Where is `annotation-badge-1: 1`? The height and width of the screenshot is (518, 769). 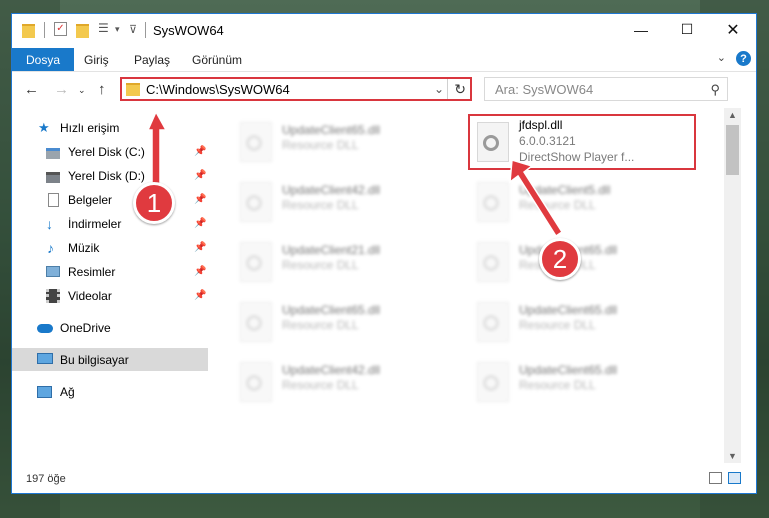 annotation-badge-1: 1 is located at coordinates (154, 203).